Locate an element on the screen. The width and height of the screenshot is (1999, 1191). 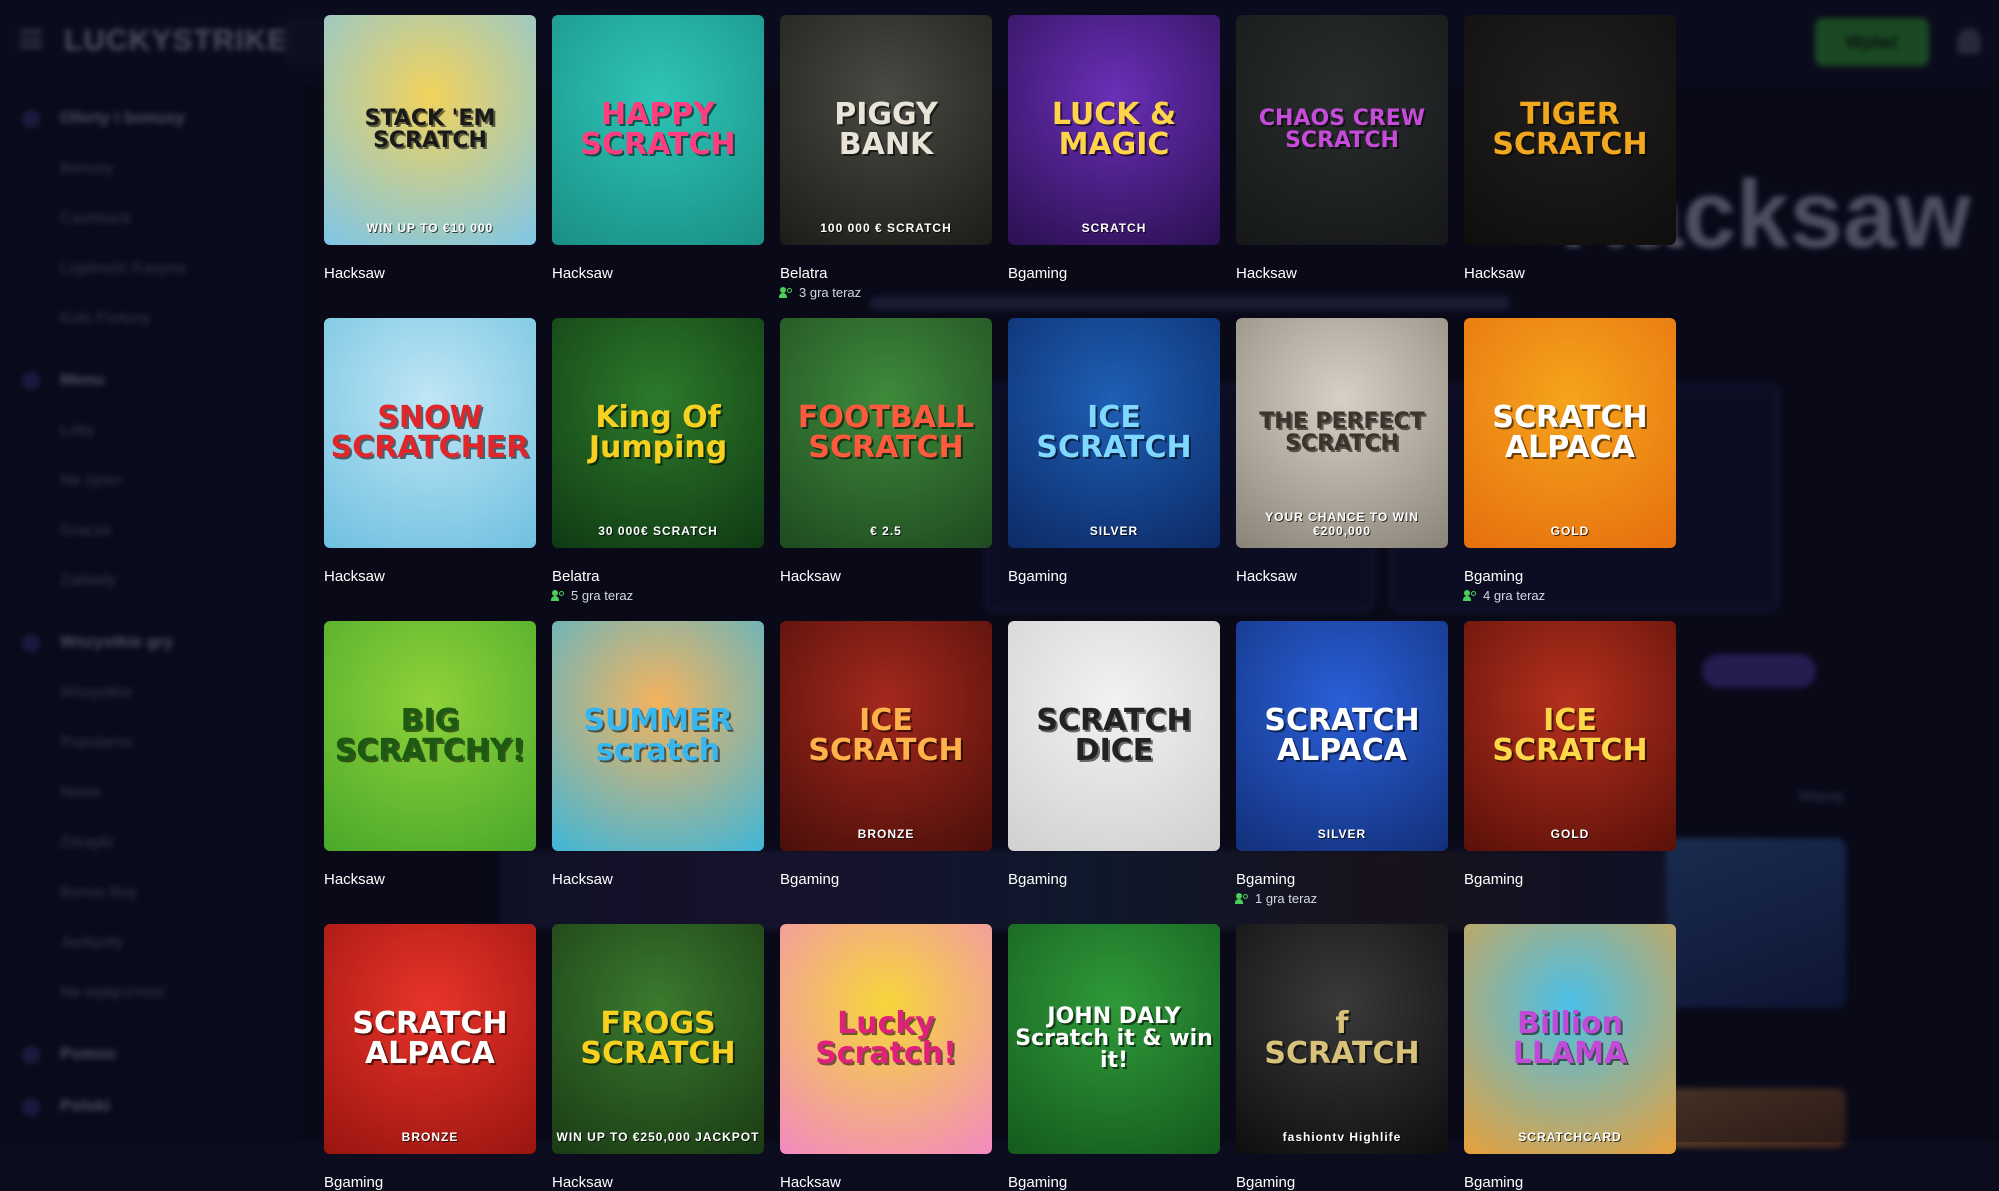
game-tile: BIG SCRATCHY! Hacksaw is located at coordinates (430, 754).